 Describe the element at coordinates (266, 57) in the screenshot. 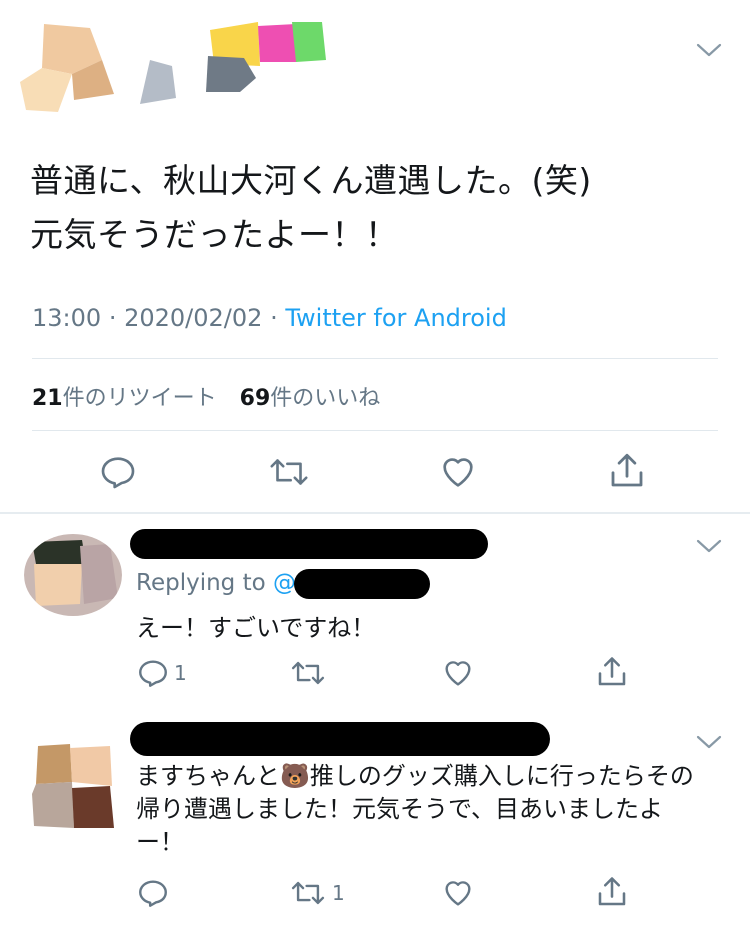

I see `display-name-image` at that location.